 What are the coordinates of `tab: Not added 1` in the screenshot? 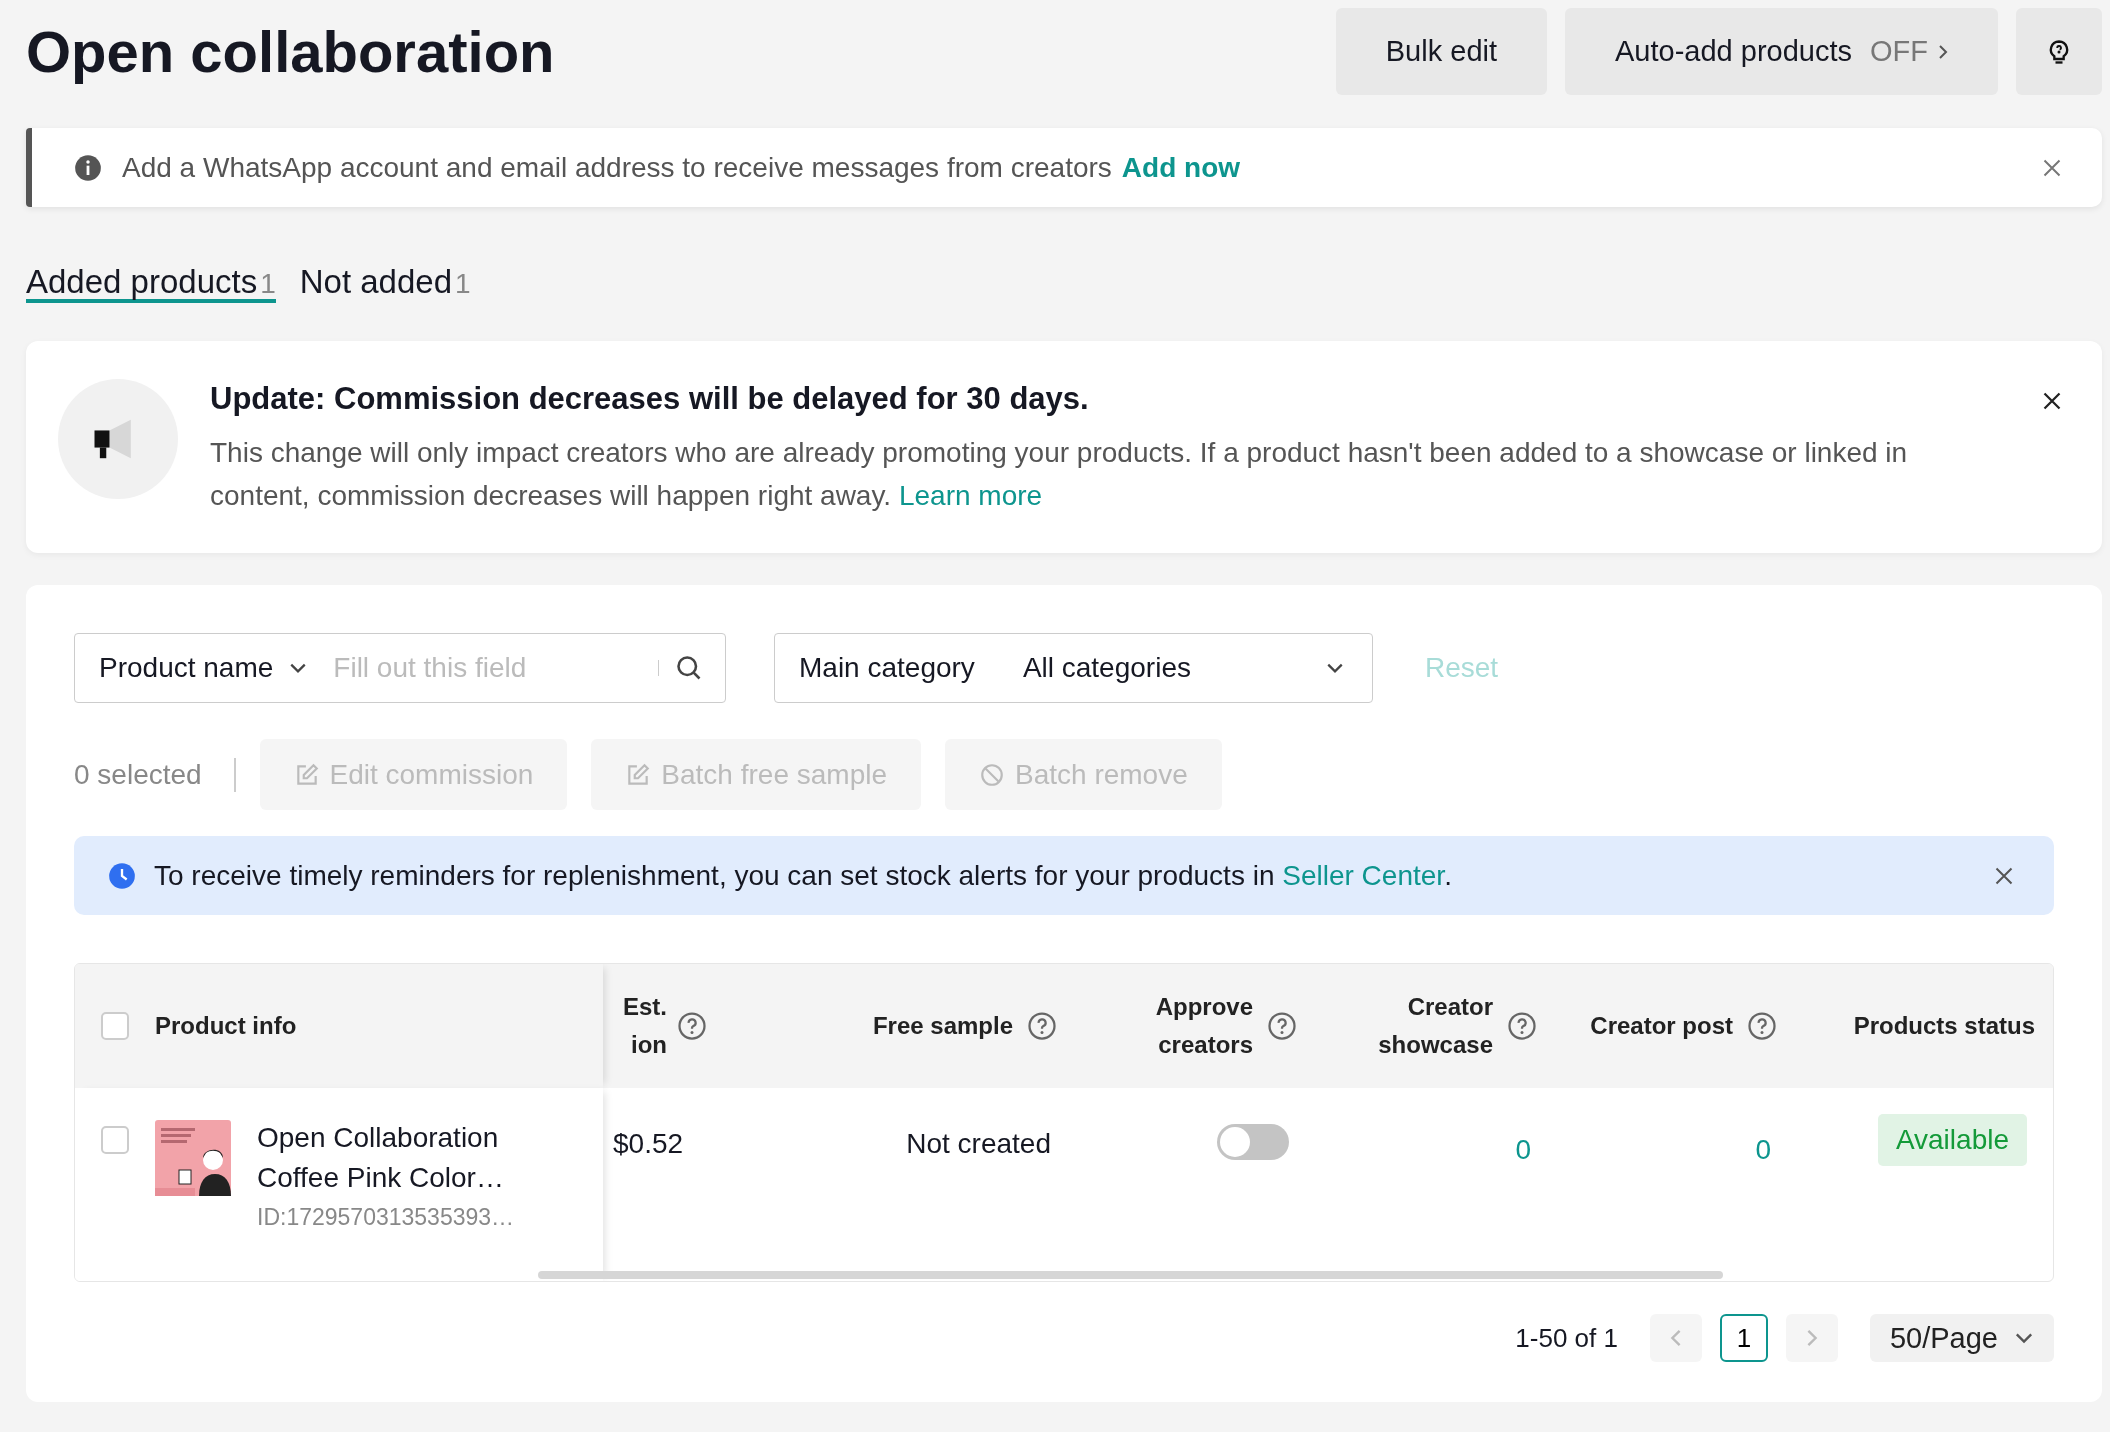 It's located at (385, 275).